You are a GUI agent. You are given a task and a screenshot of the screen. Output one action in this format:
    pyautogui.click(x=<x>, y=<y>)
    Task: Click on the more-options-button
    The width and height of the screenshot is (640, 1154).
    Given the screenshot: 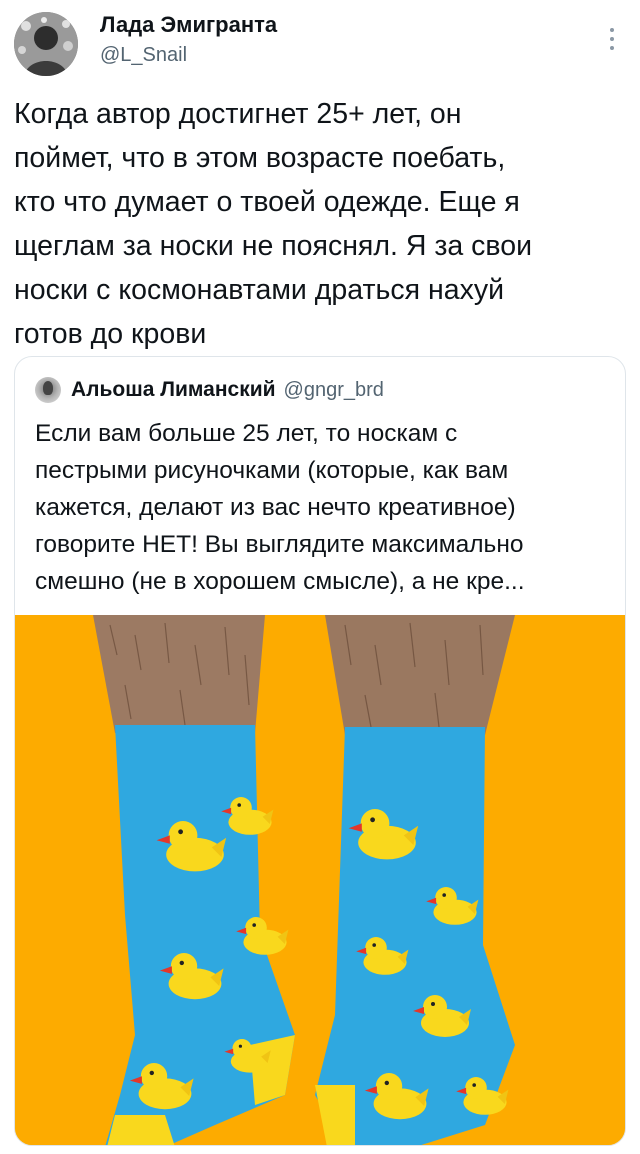 What is the action you would take?
    pyautogui.click(x=612, y=39)
    